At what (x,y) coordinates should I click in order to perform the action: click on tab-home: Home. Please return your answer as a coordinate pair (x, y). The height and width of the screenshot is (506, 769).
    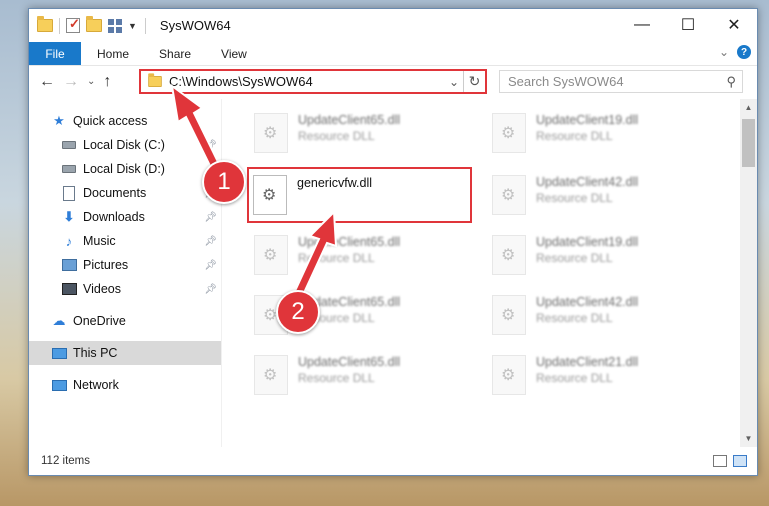
    Looking at the image, I should click on (112, 53).